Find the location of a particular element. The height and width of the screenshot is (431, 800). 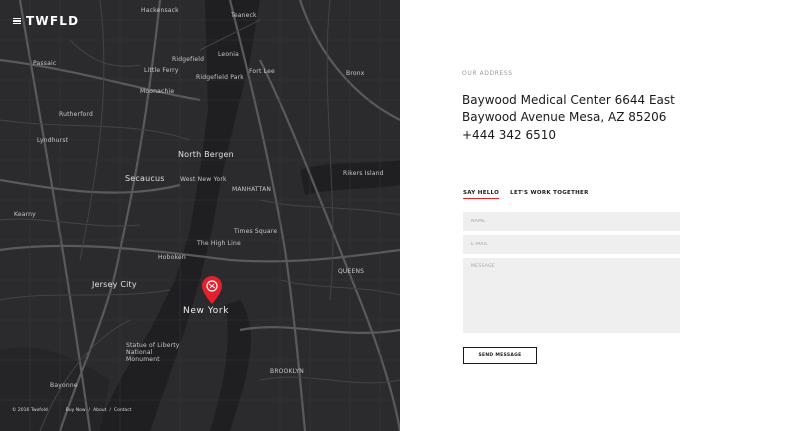

message-textarea is located at coordinates (571, 295).